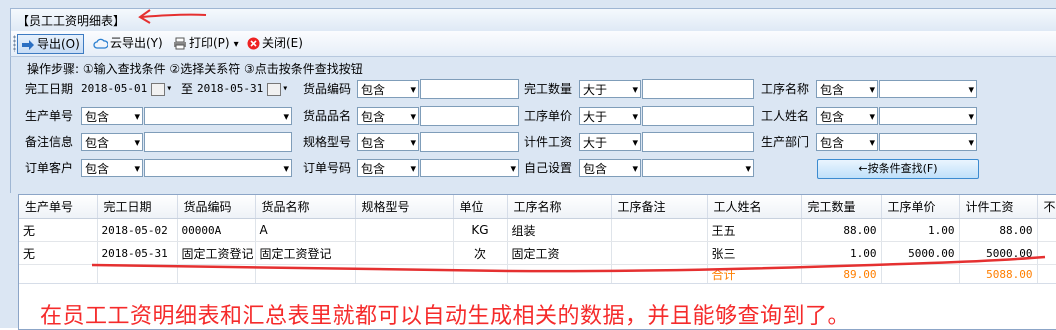 The height and width of the screenshot is (330, 1056). I want to click on annotation-text: 在员工工资明细表和汇总表里就都可以自动生成相关的数据，并且能够查询到了。, so click(445, 316).